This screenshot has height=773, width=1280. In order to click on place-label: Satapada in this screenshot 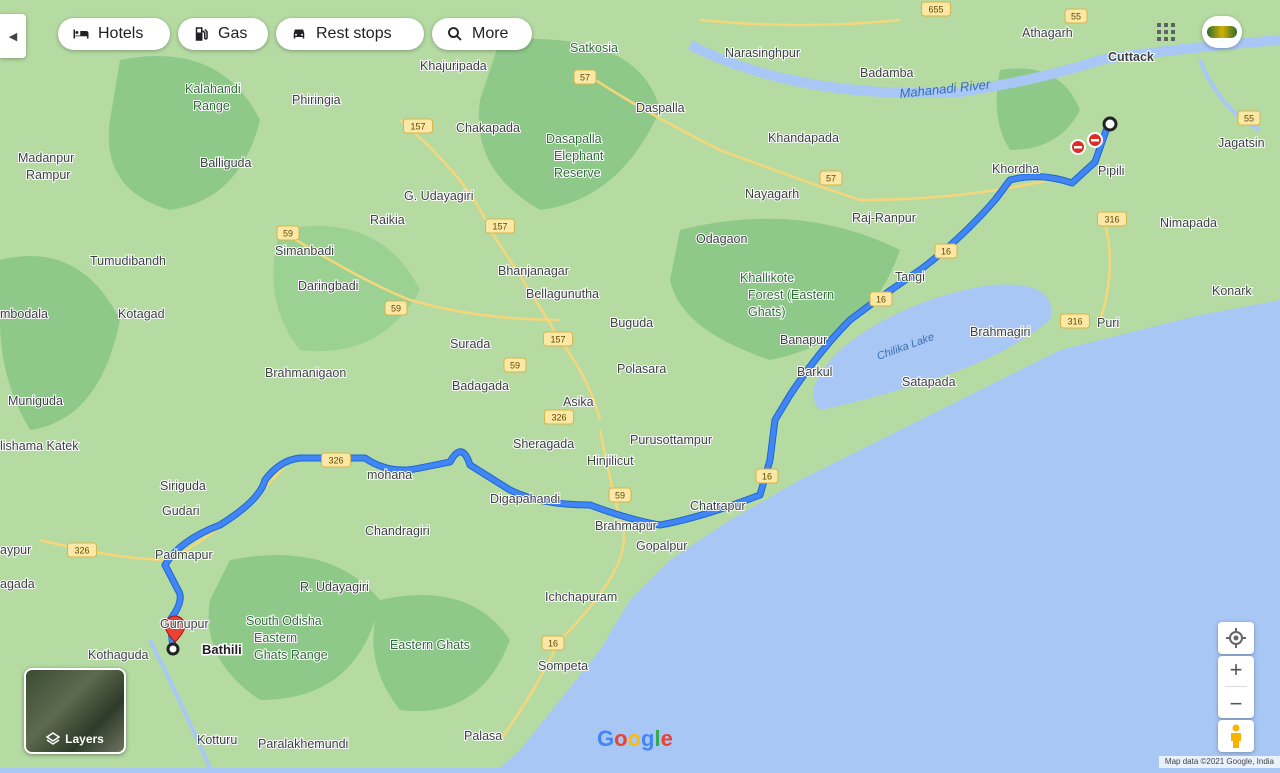, I will do `click(929, 382)`.